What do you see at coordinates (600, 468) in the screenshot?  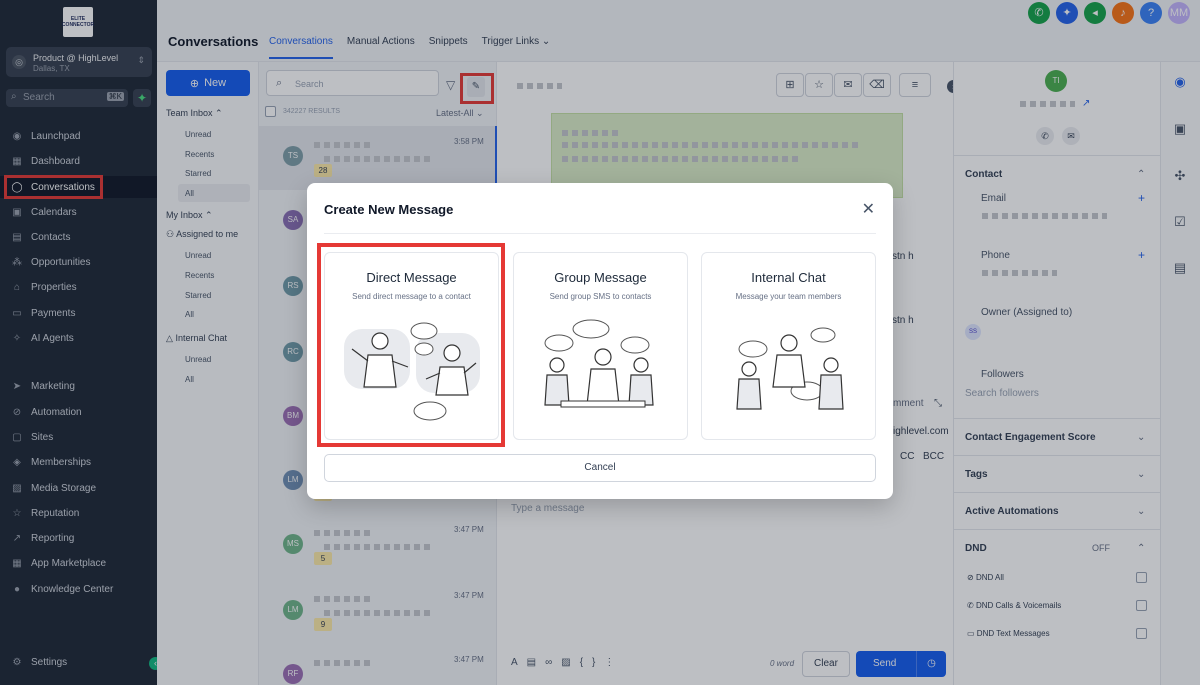 I see `cancel-button: Cancel` at bounding box center [600, 468].